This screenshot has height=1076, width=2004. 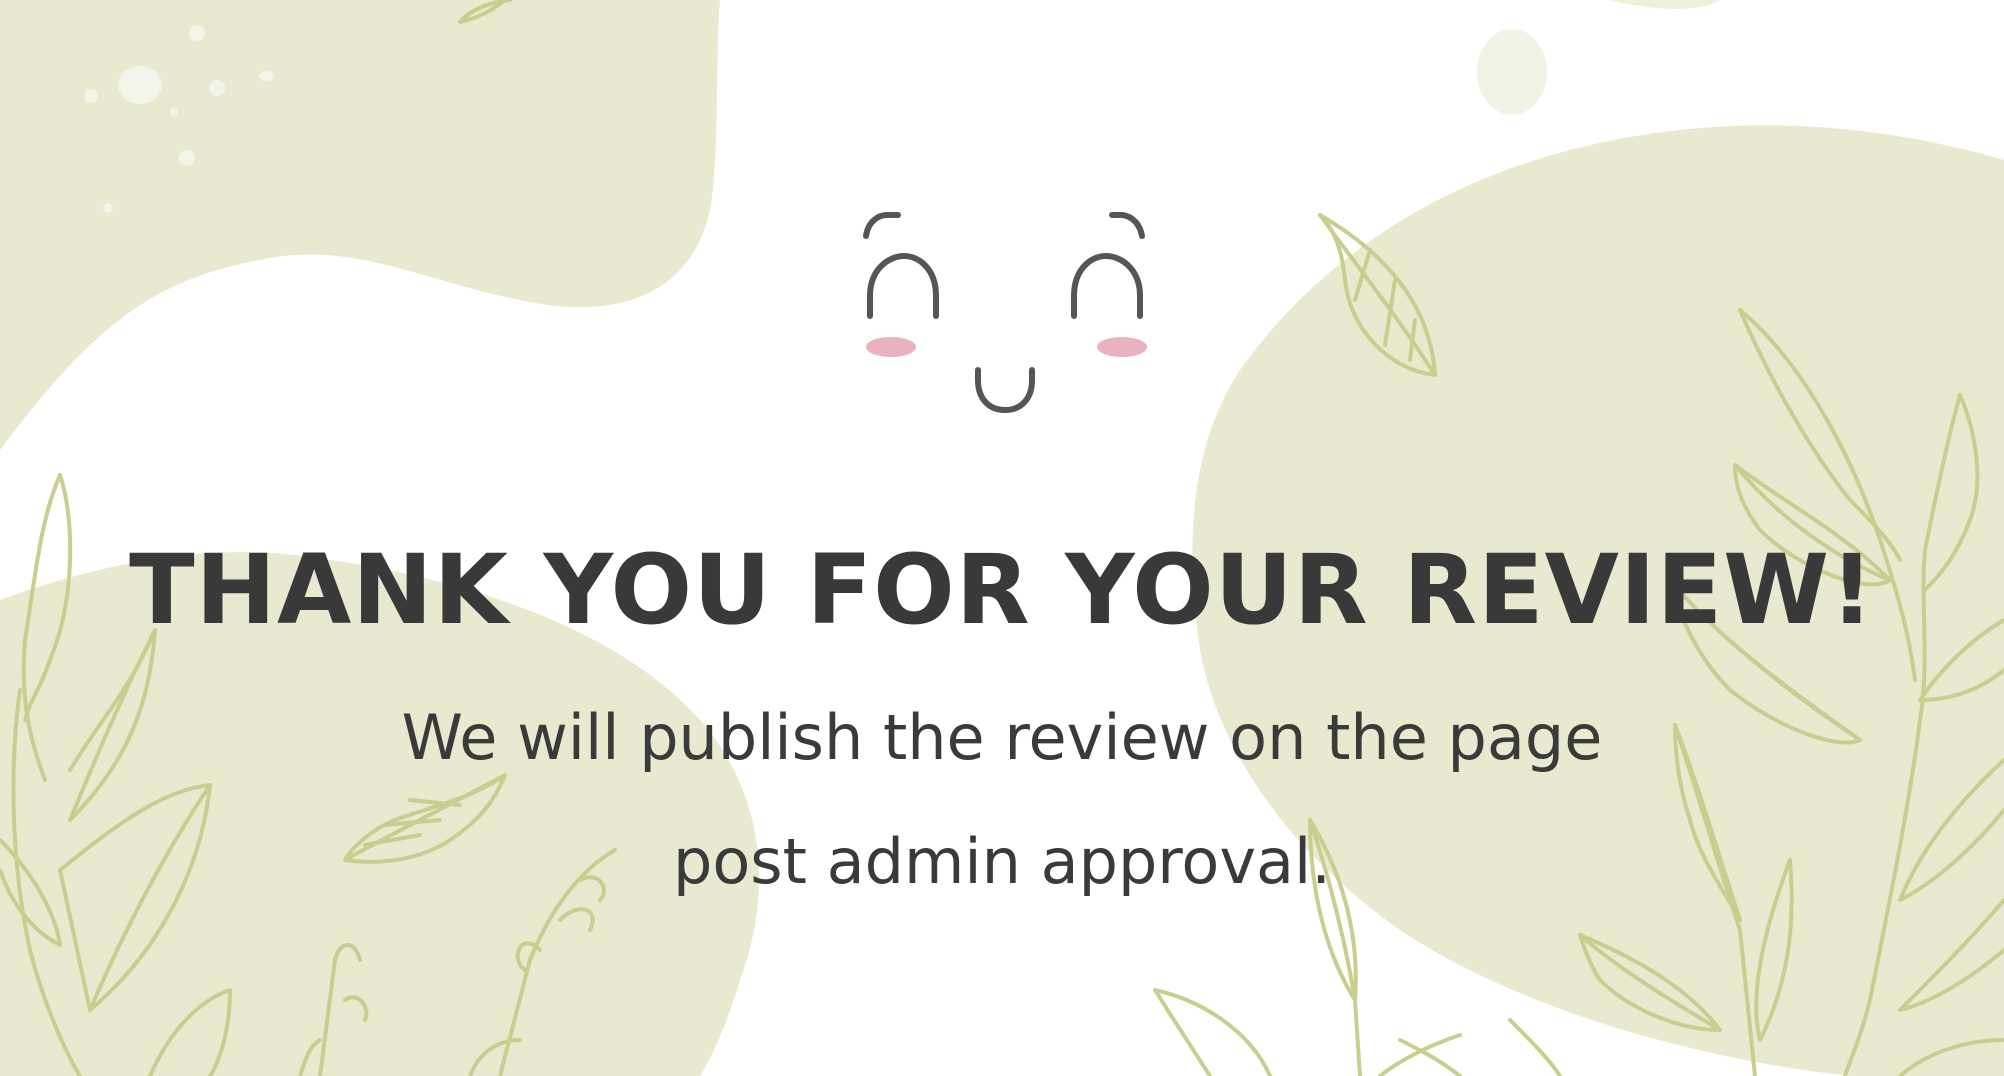 What do you see at coordinates (1002, 737) in the screenshot?
I see `publish-note-line-1: We will publish the review on the page` at bounding box center [1002, 737].